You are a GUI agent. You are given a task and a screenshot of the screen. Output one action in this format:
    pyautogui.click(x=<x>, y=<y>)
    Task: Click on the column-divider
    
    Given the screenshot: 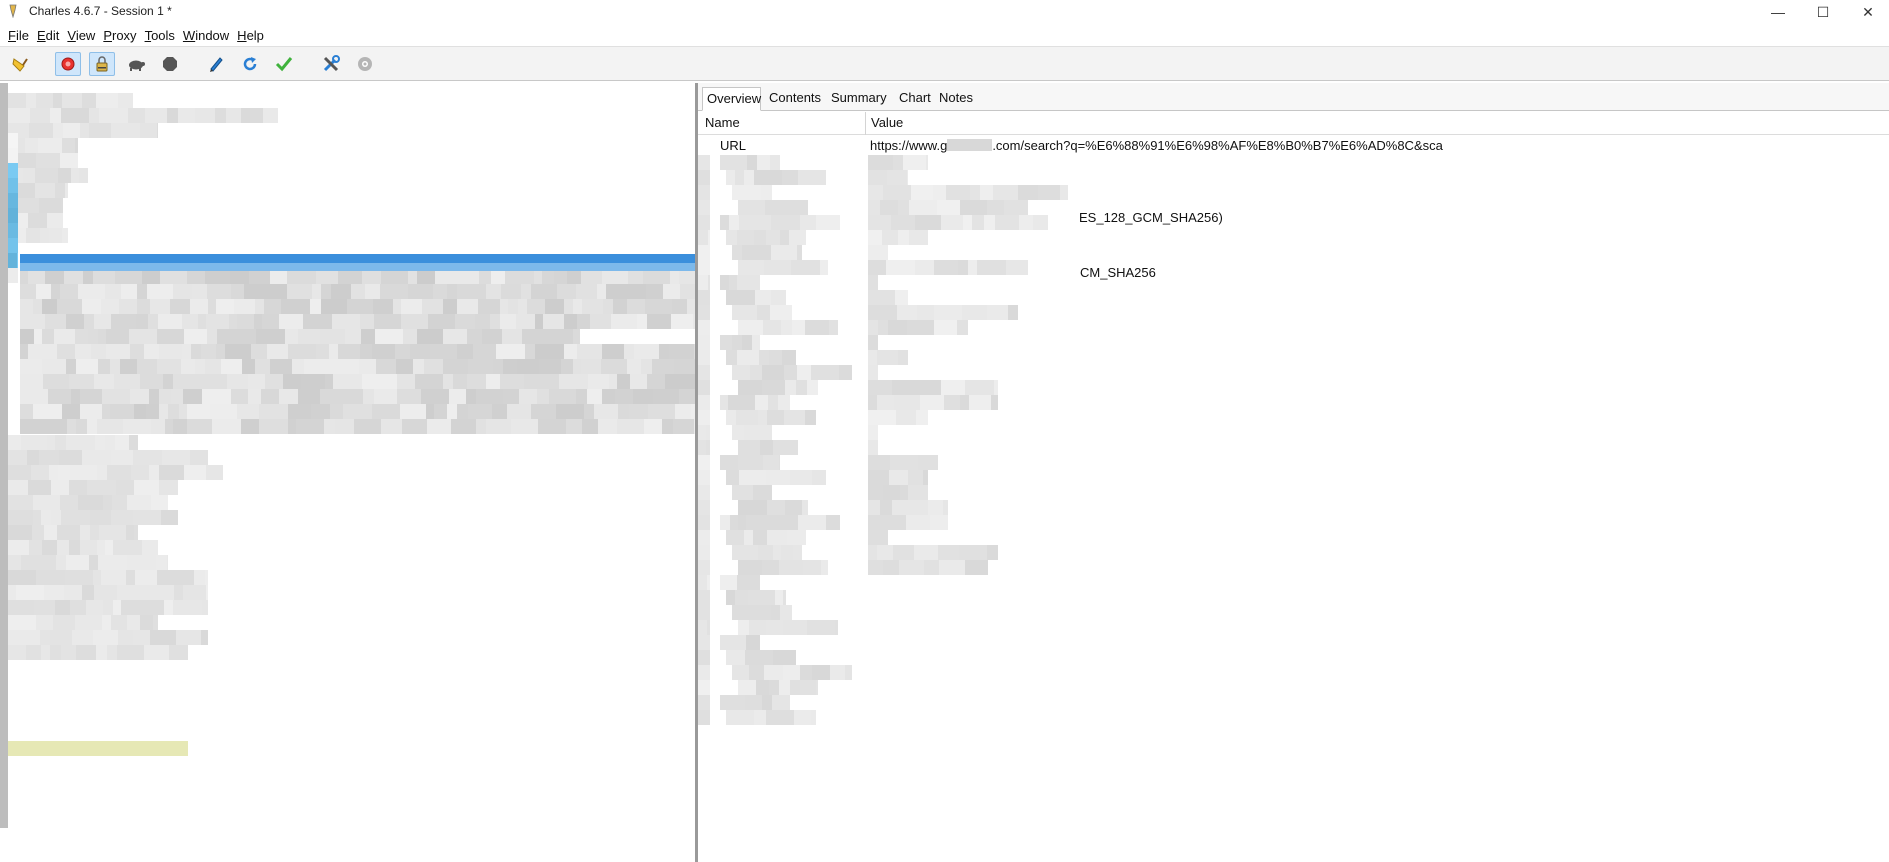 What is the action you would take?
    pyautogui.click(x=865, y=123)
    